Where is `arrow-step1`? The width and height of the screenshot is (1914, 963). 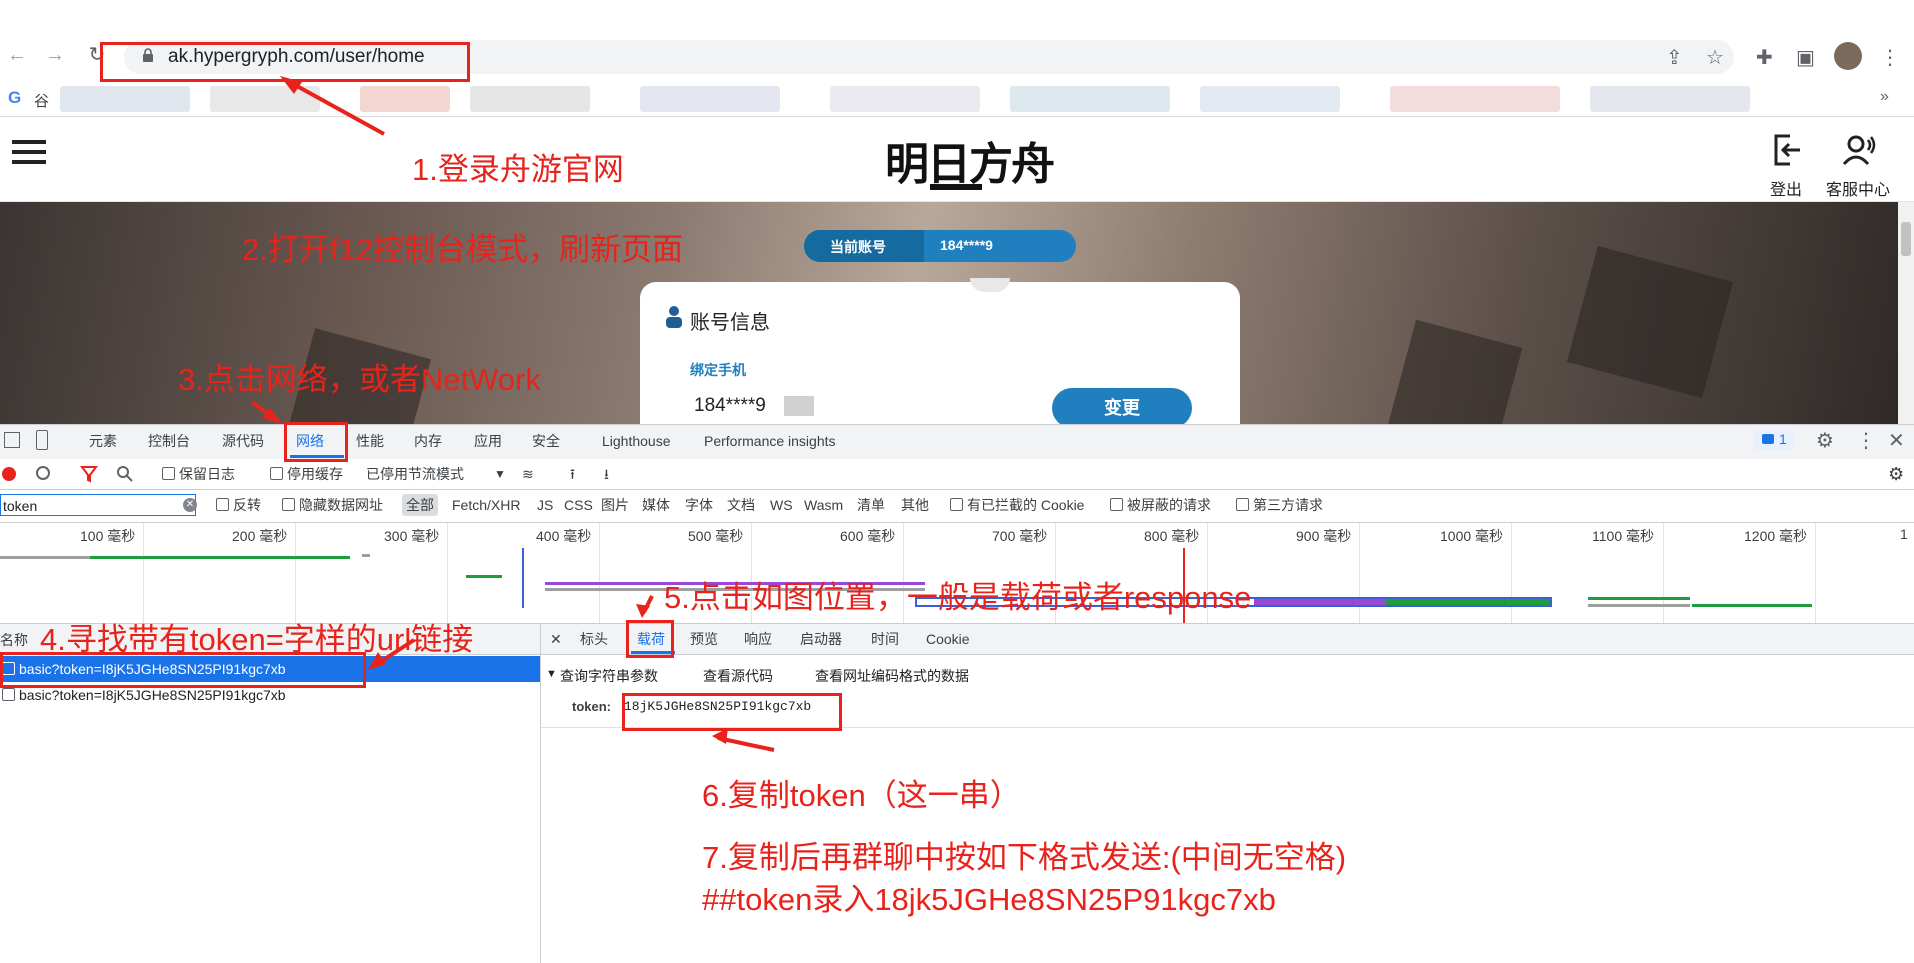
arrow-step1 is located at coordinates (332, 106).